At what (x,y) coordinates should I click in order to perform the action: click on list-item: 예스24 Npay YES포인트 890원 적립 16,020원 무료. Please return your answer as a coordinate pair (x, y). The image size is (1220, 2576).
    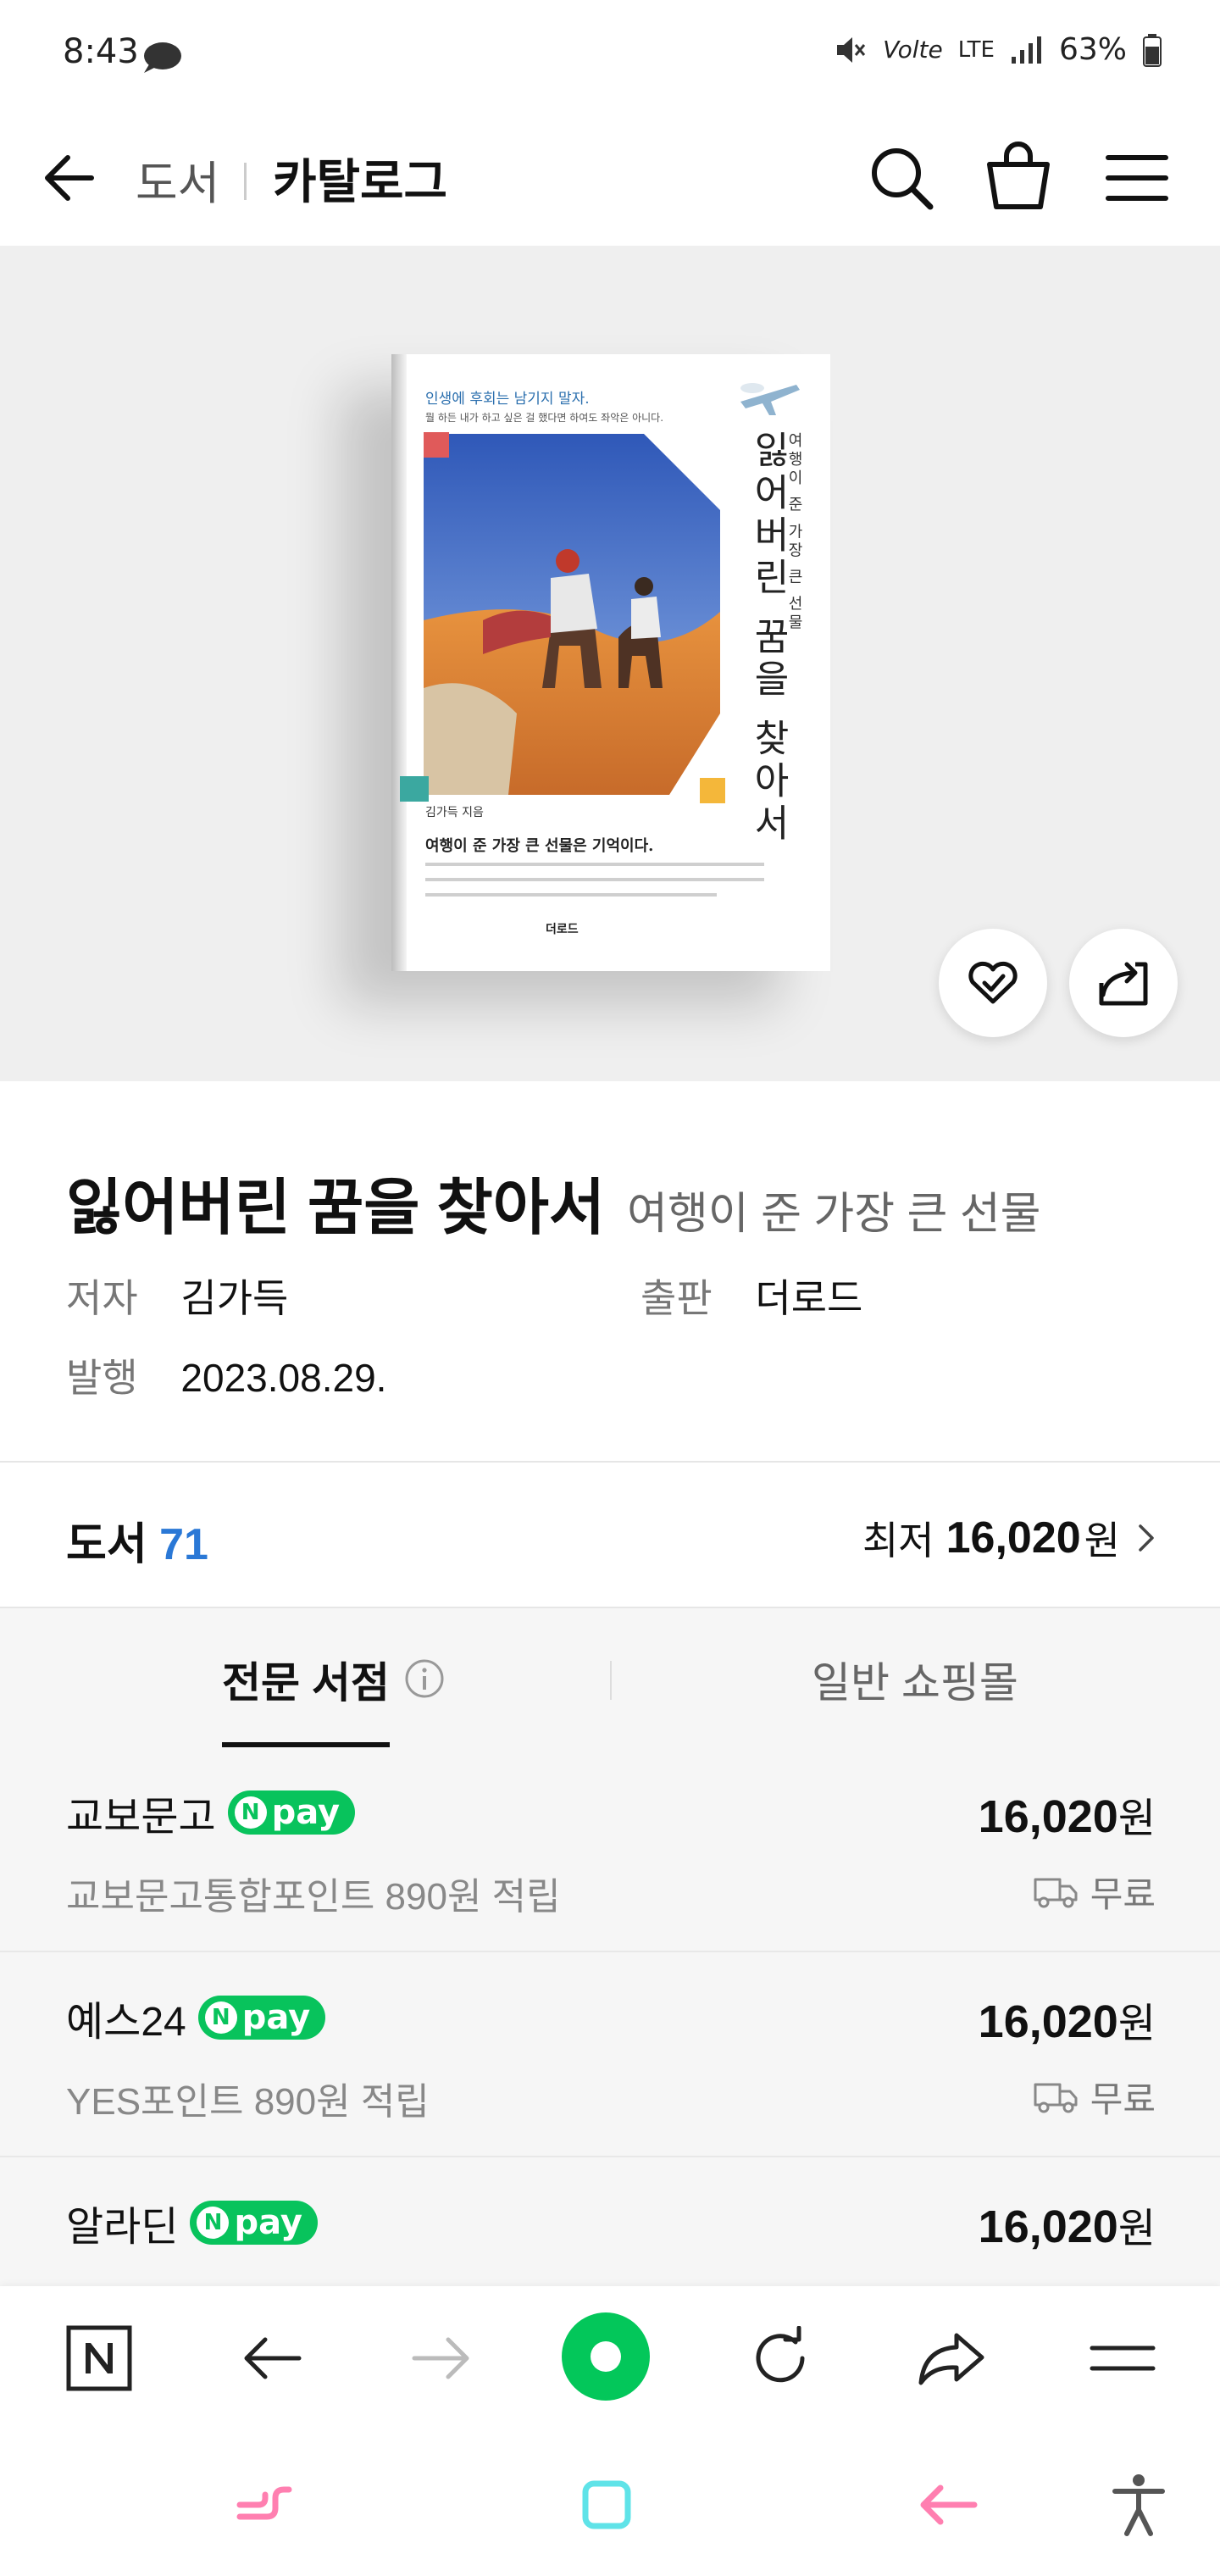
    Looking at the image, I should click on (610, 2054).